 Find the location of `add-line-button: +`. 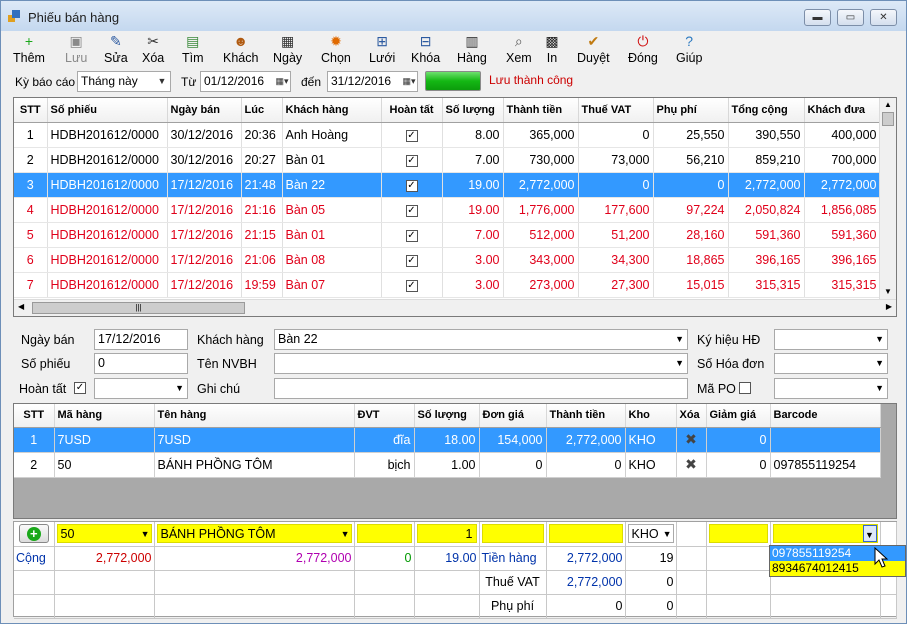

add-line-button: + is located at coordinates (33, 534).